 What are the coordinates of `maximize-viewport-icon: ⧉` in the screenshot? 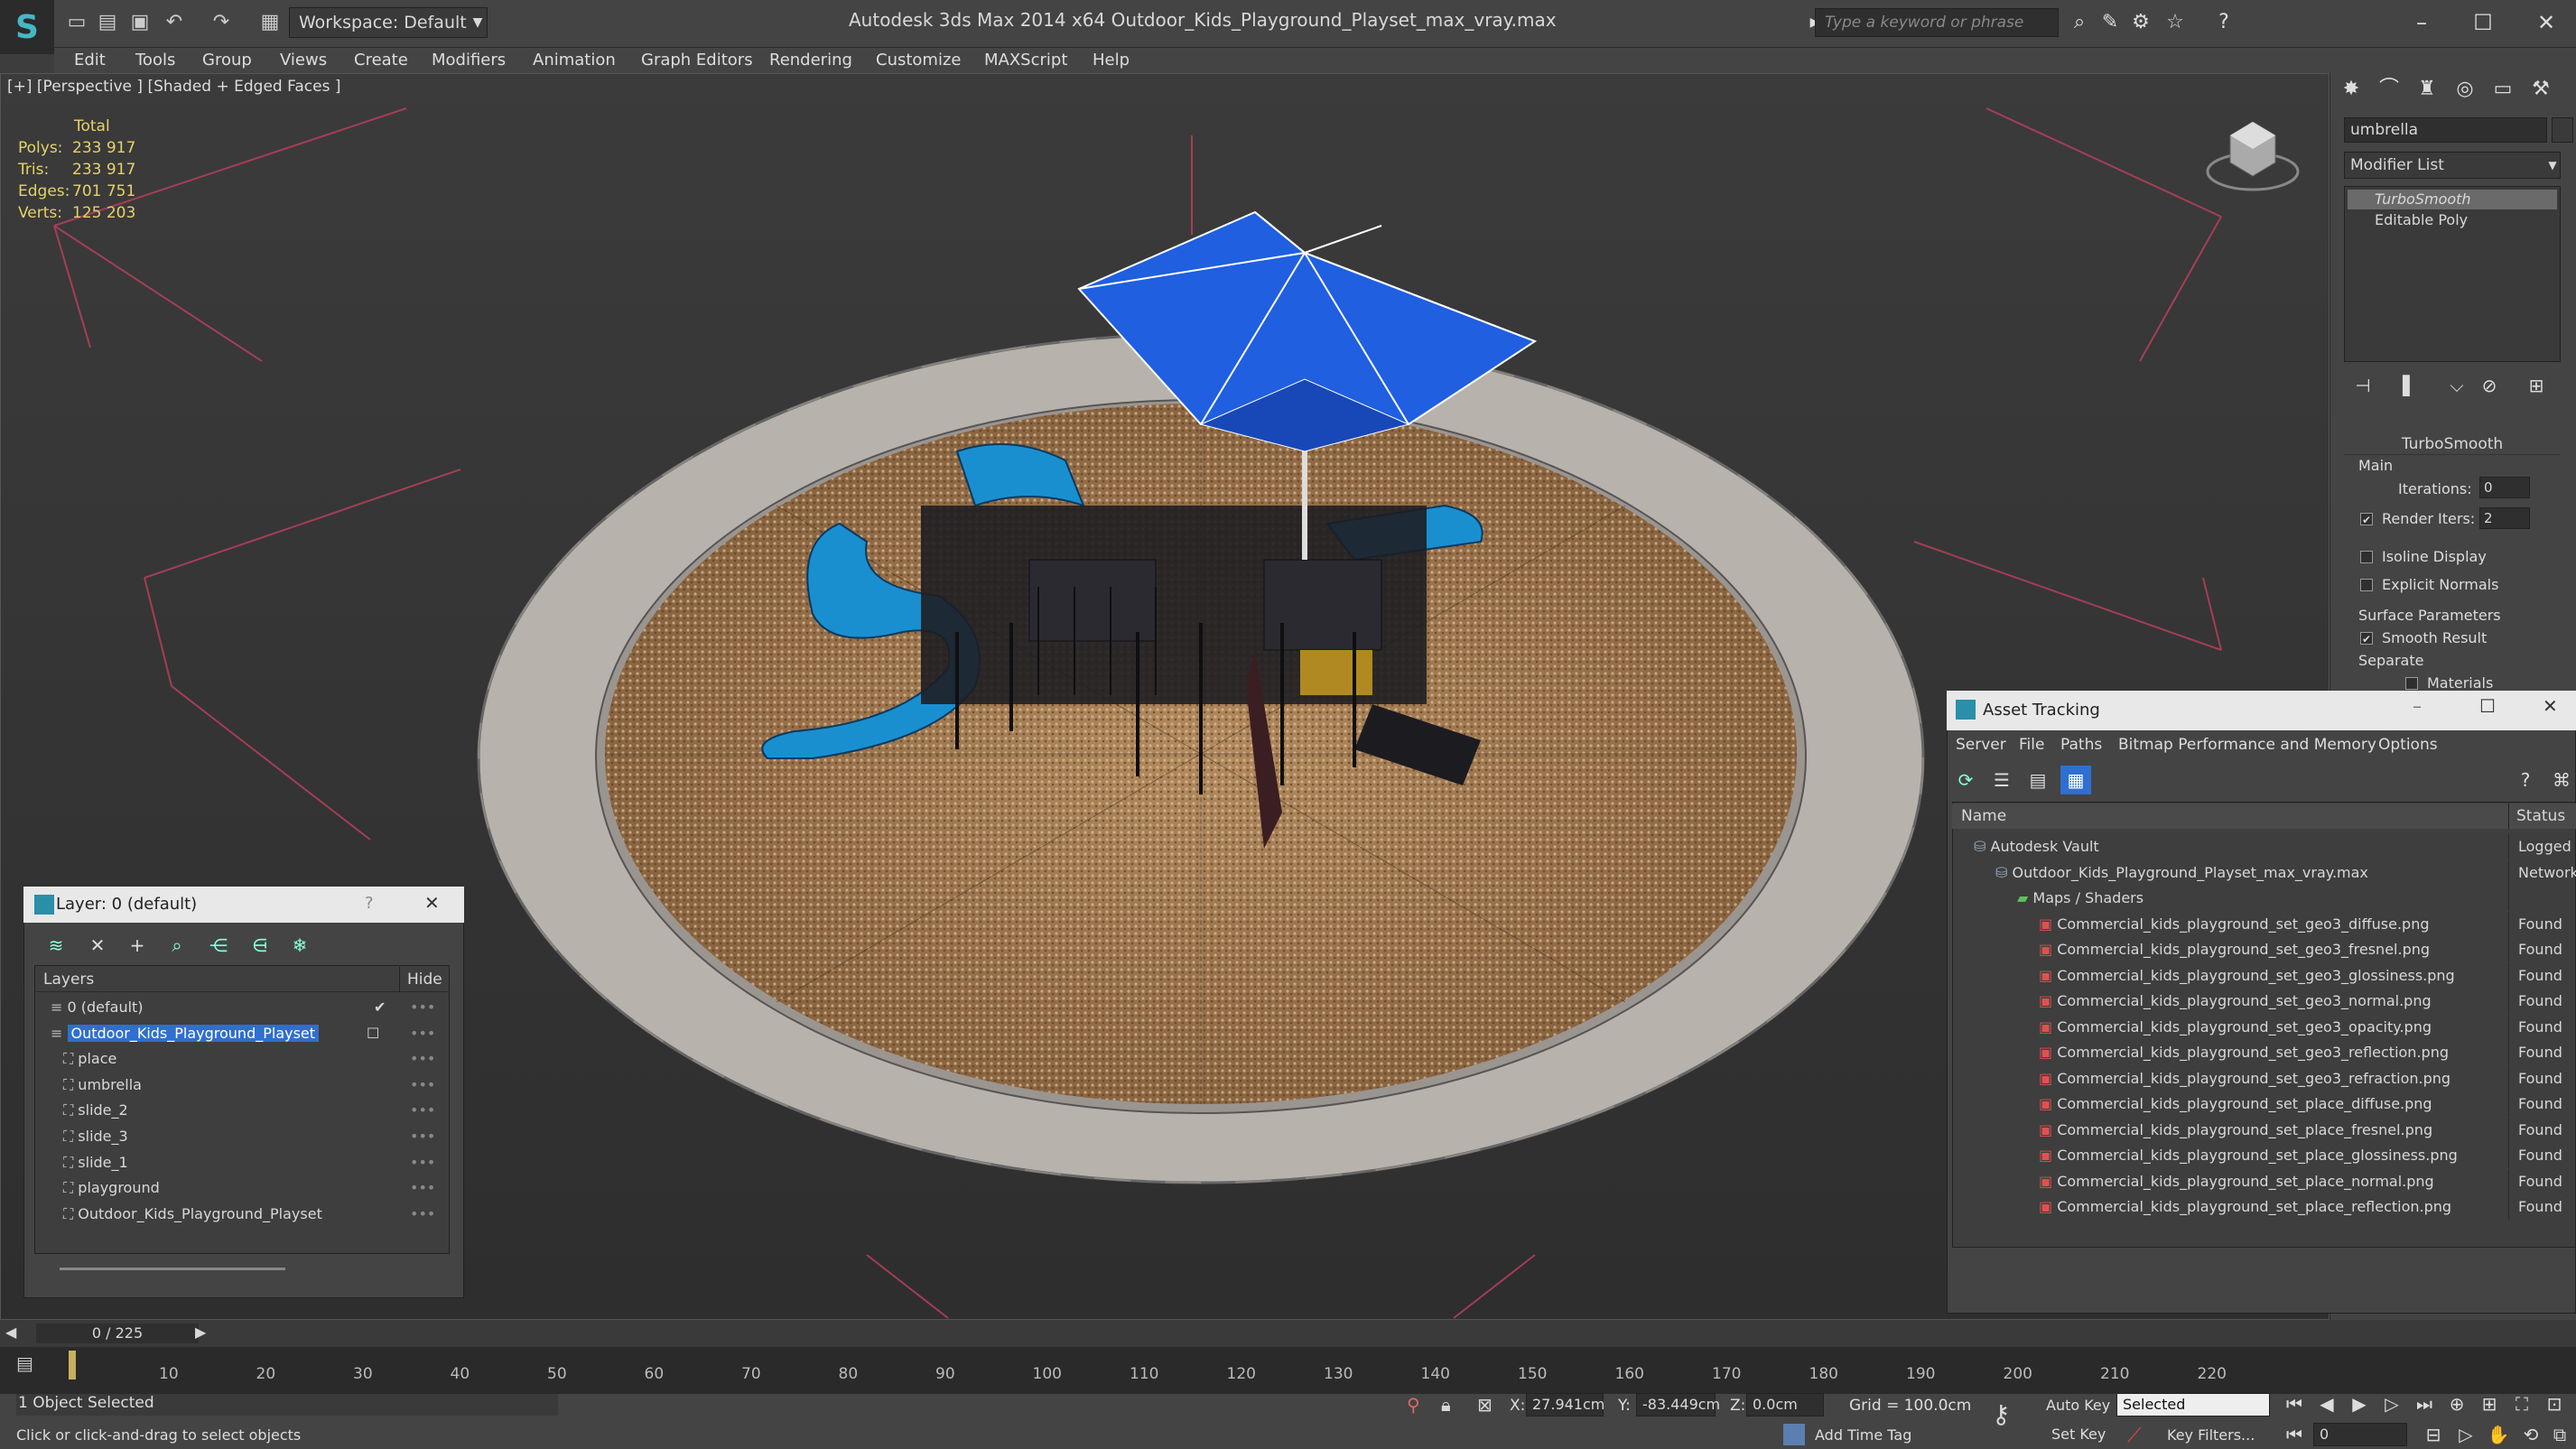 It's located at (2559, 1434).